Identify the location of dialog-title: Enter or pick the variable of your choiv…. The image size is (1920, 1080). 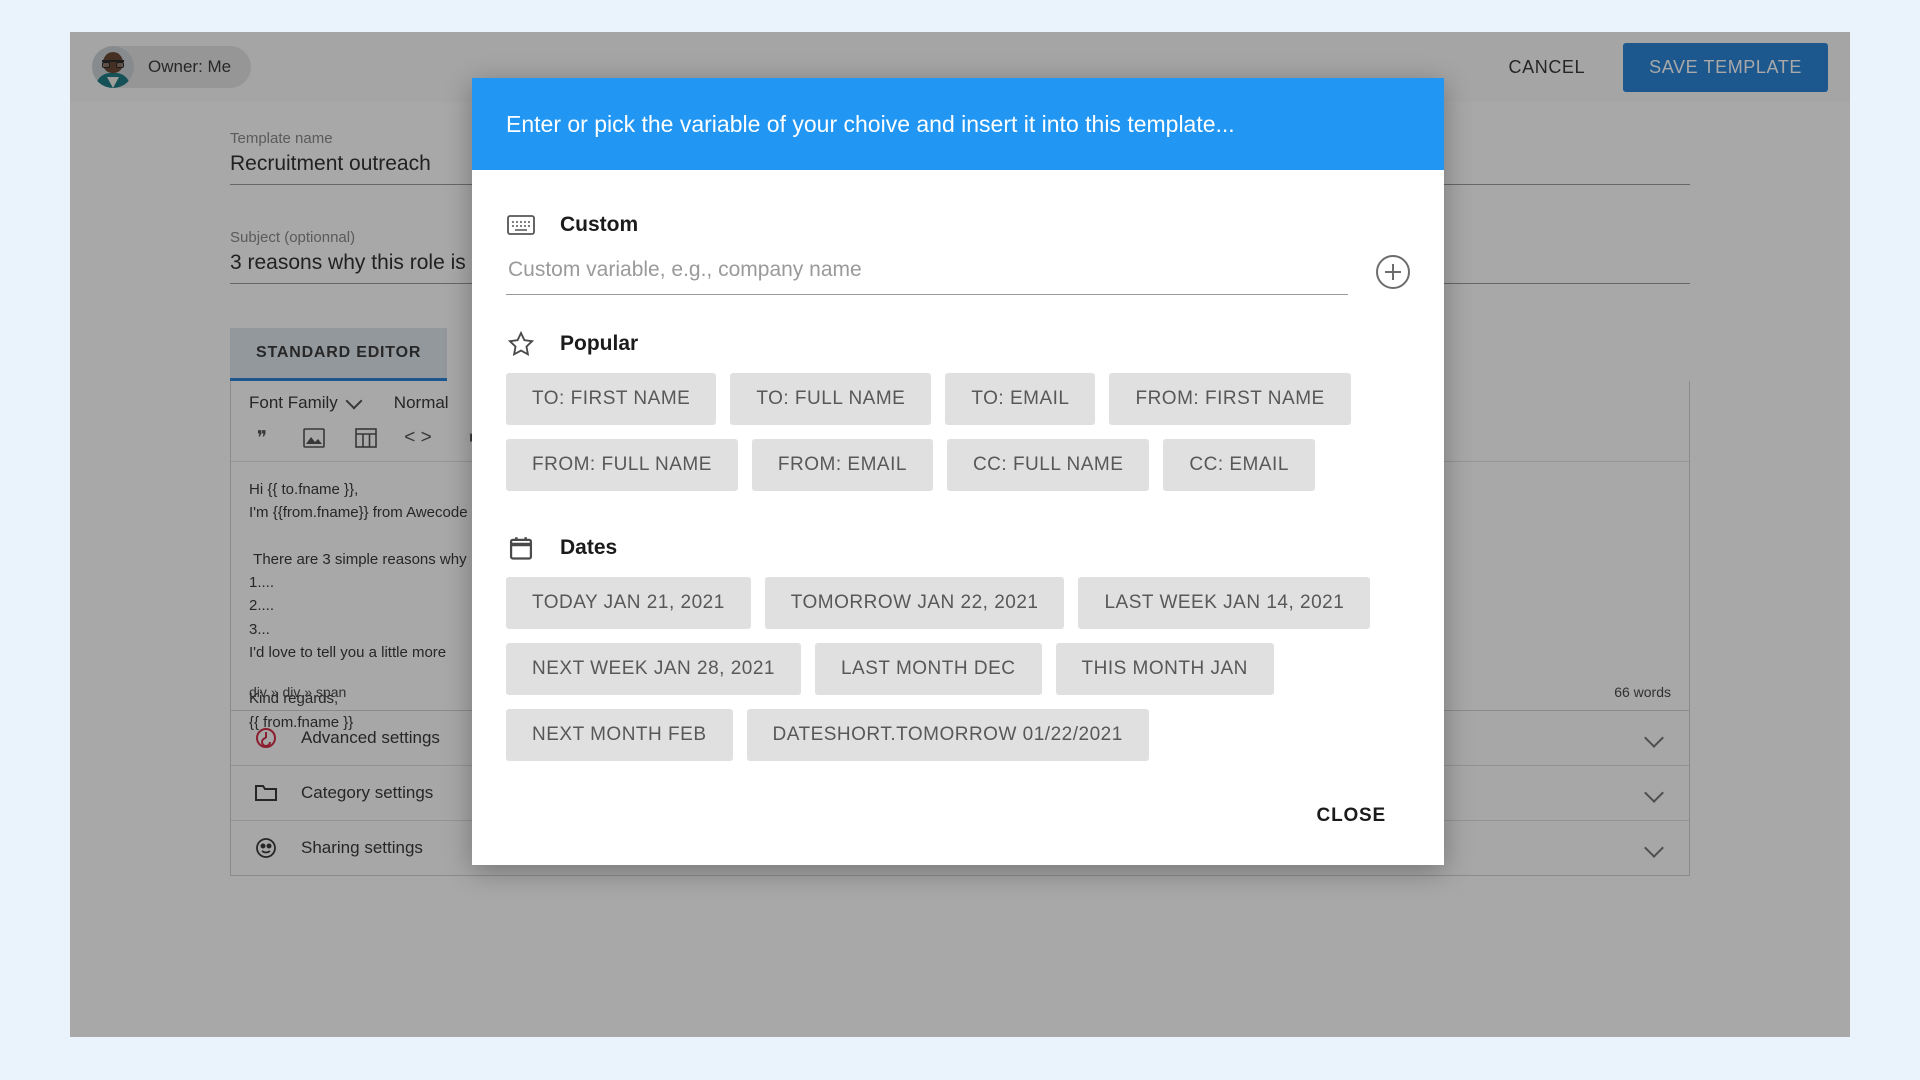
(870, 123).